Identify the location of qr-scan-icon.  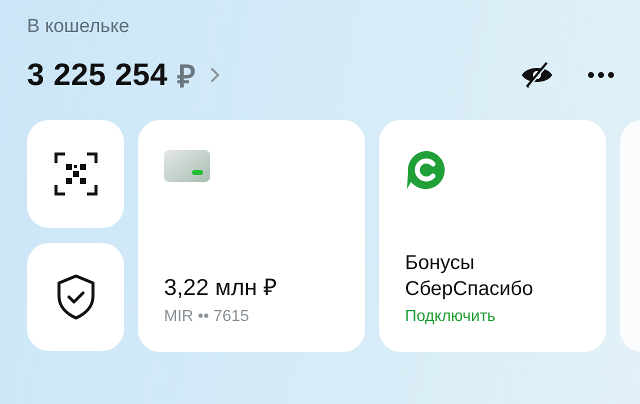
(76, 174).